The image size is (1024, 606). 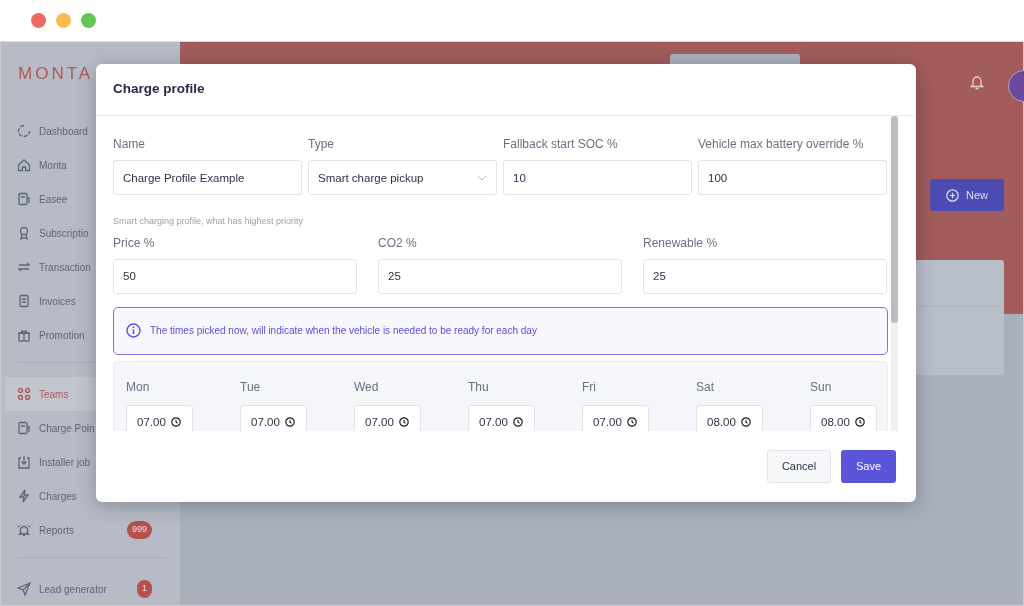 I want to click on save-button: Save, so click(x=868, y=466).